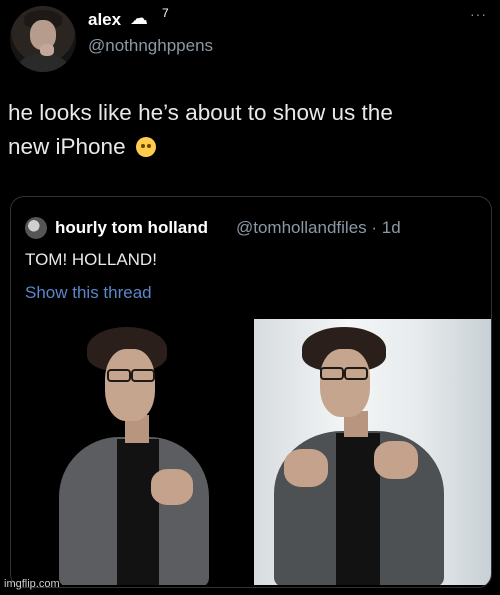 The height and width of the screenshot is (595, 500). I want to click on status-count: 7, so click(165, 13).